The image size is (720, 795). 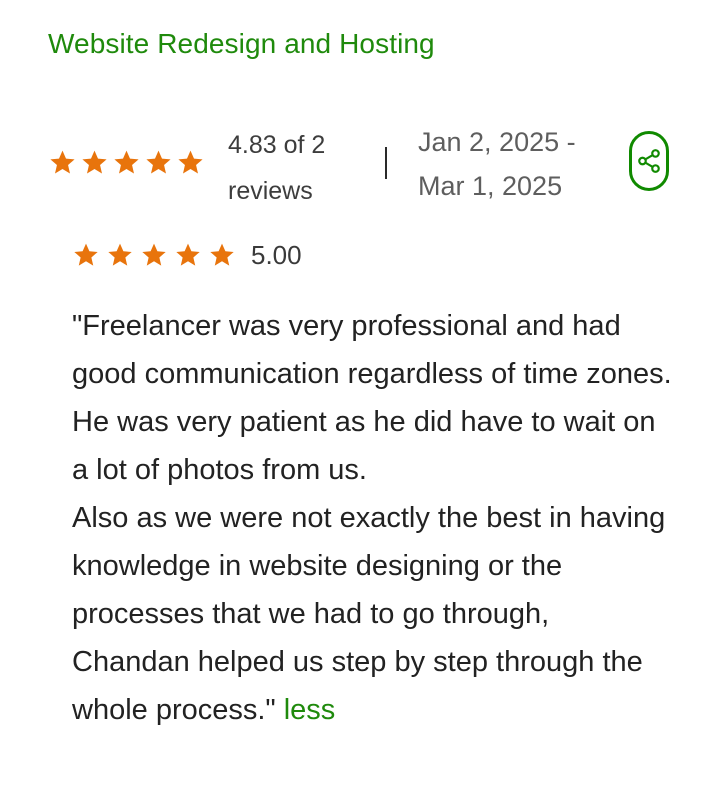 I want to click on rating-summary: 4.83 of 2 reviews, so click(x=277, y=168).